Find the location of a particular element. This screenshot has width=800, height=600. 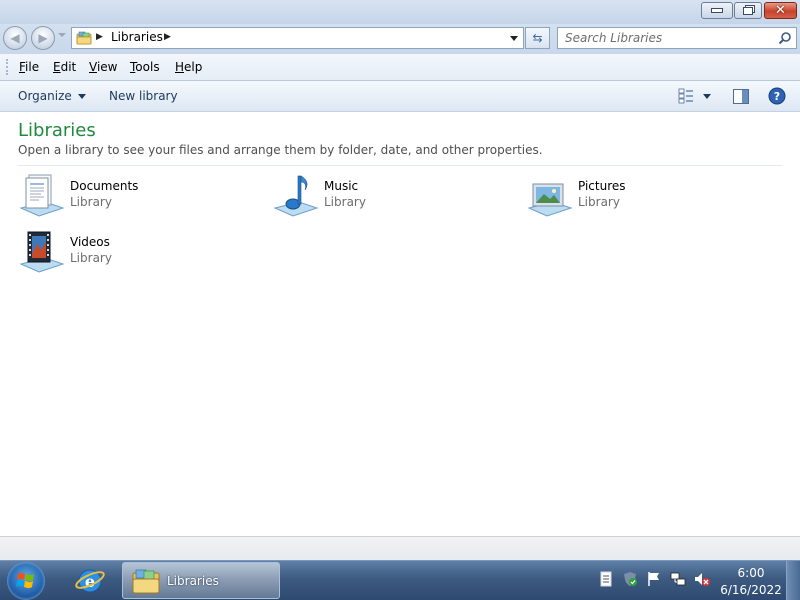

windows-logo-icon is located at coordinates (25, 580).